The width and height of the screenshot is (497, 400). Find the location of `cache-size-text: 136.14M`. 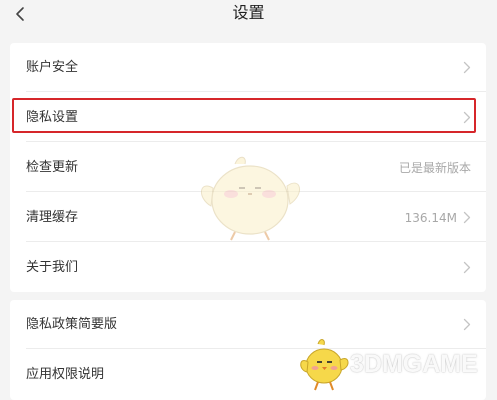

cache-size-text: 136.14M is located at coordinates (430, 217).